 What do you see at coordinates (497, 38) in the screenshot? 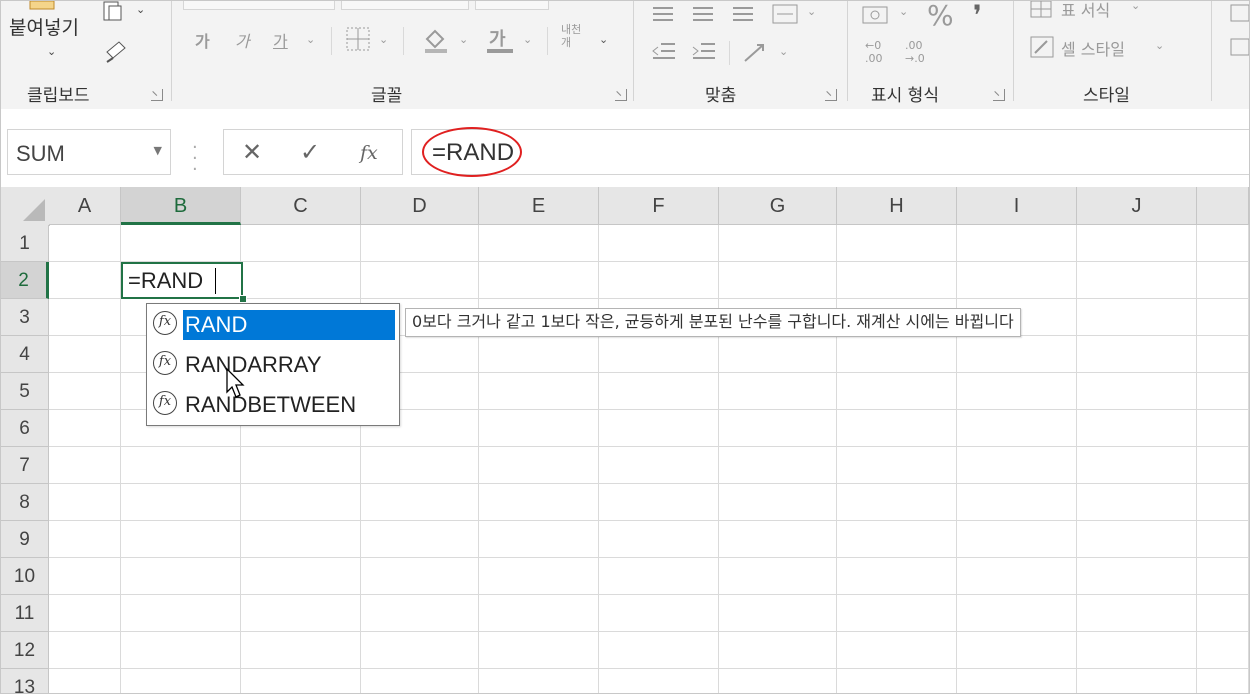
I see `font-color-button: 가` at bounding box center [497, 38].